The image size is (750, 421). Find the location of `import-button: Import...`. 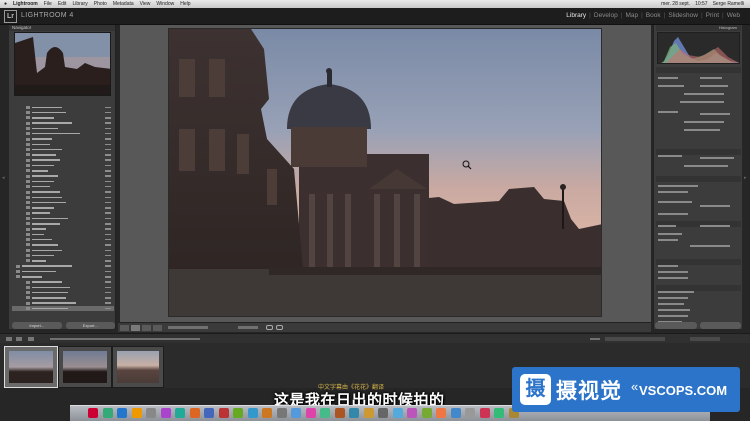

import-button: Import... is located at coordinates (37, 325).